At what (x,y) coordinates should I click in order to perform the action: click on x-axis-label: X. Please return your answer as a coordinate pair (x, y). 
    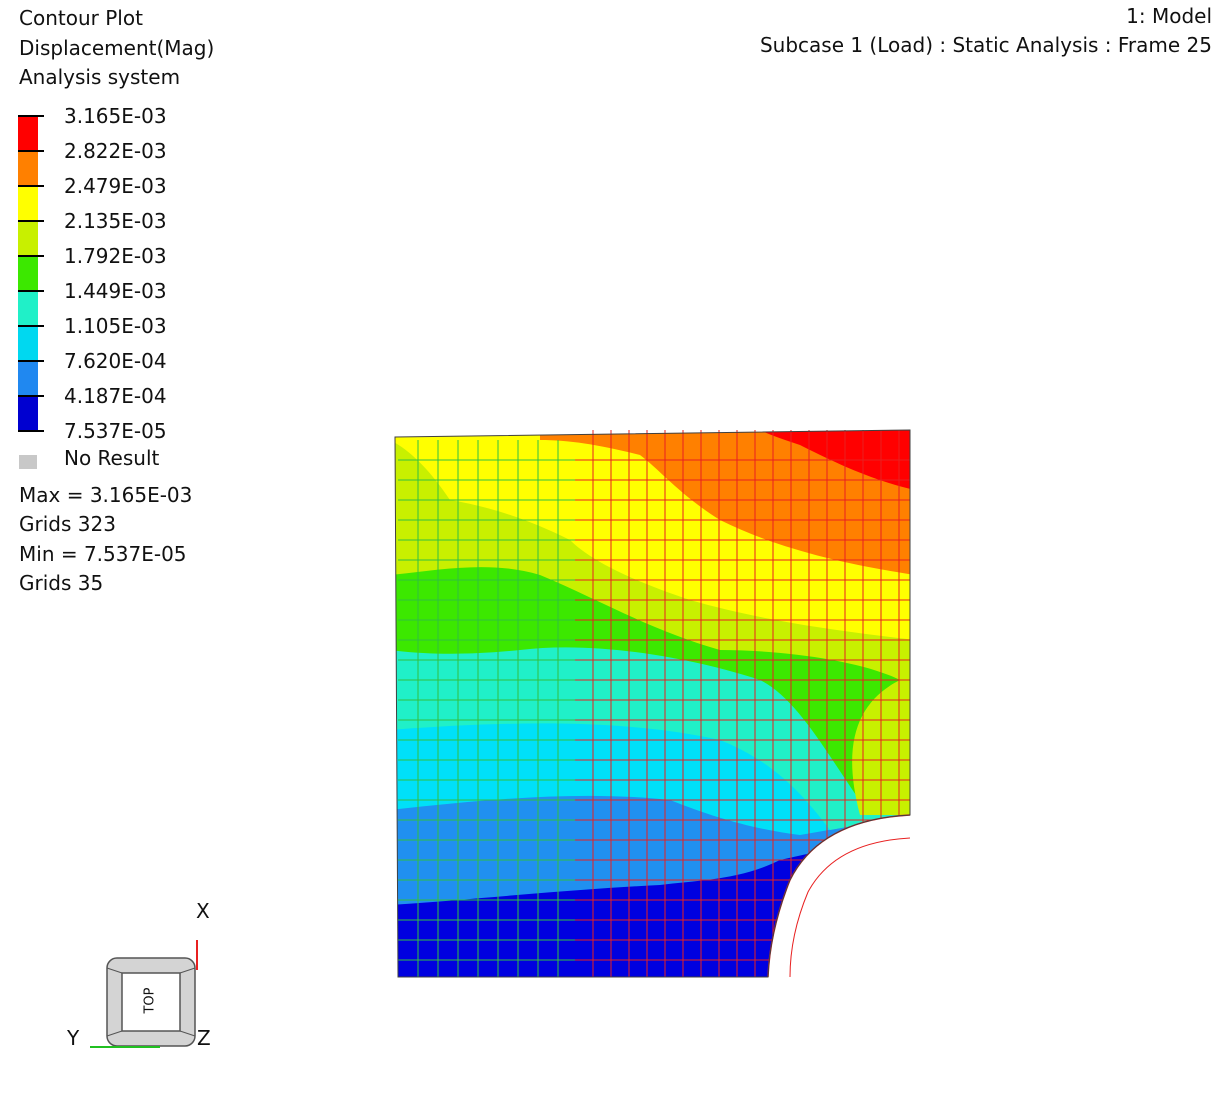
    Looking at the image, I should click on (203, 911).